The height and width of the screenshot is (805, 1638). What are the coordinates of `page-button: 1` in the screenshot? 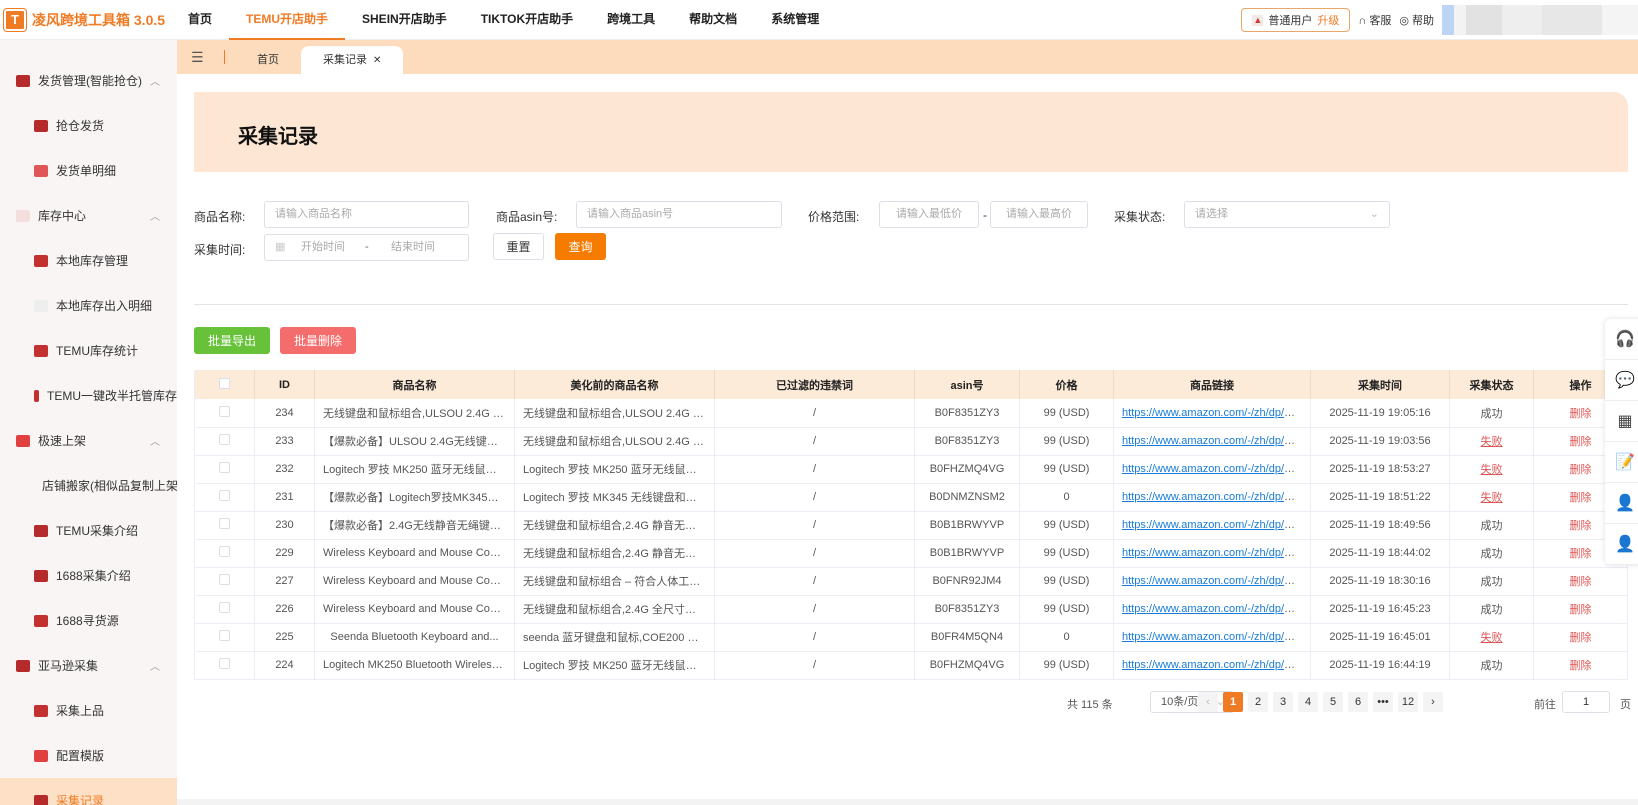 It's located at (1233, 702).